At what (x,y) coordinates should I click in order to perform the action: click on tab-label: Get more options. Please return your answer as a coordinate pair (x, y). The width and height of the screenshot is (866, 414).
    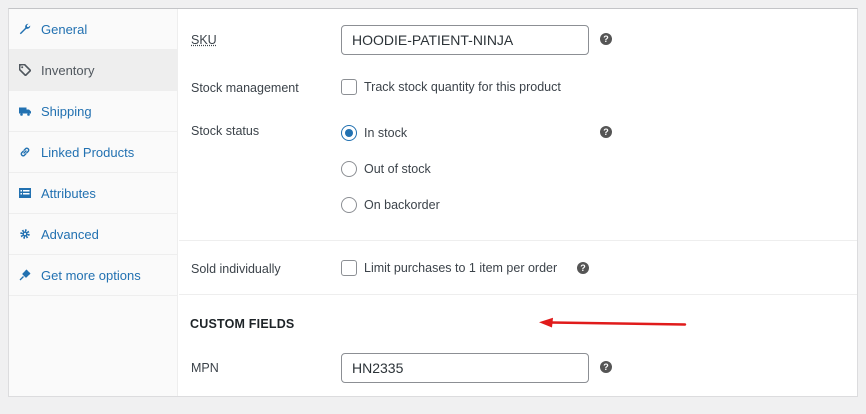
    Looking at the image, I should click on (91, 275).